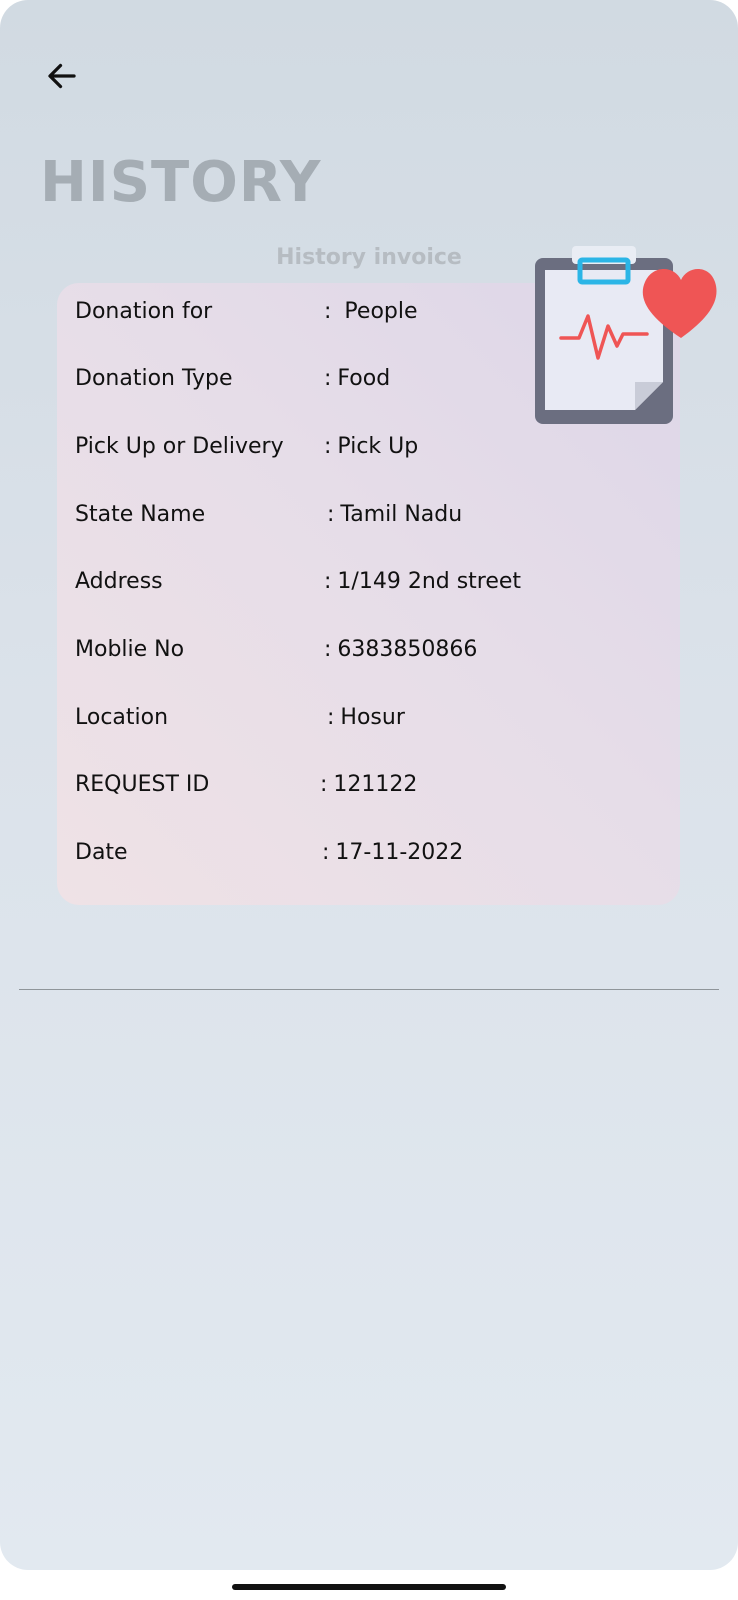  What do you see at coordinates (401, 649) in the screenshot?
I see `value-mobile-no: :6383850866` at bounding box center [401, 649].